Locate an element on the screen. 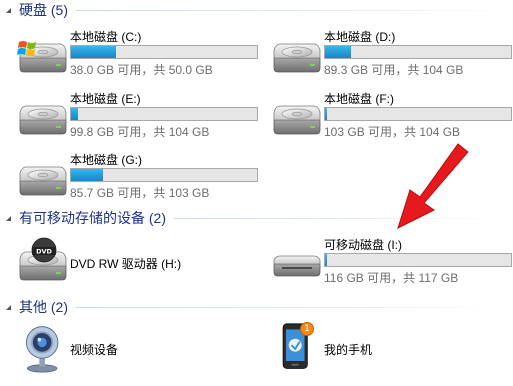  windows-drive-icon is located at coordinates (44, 58).